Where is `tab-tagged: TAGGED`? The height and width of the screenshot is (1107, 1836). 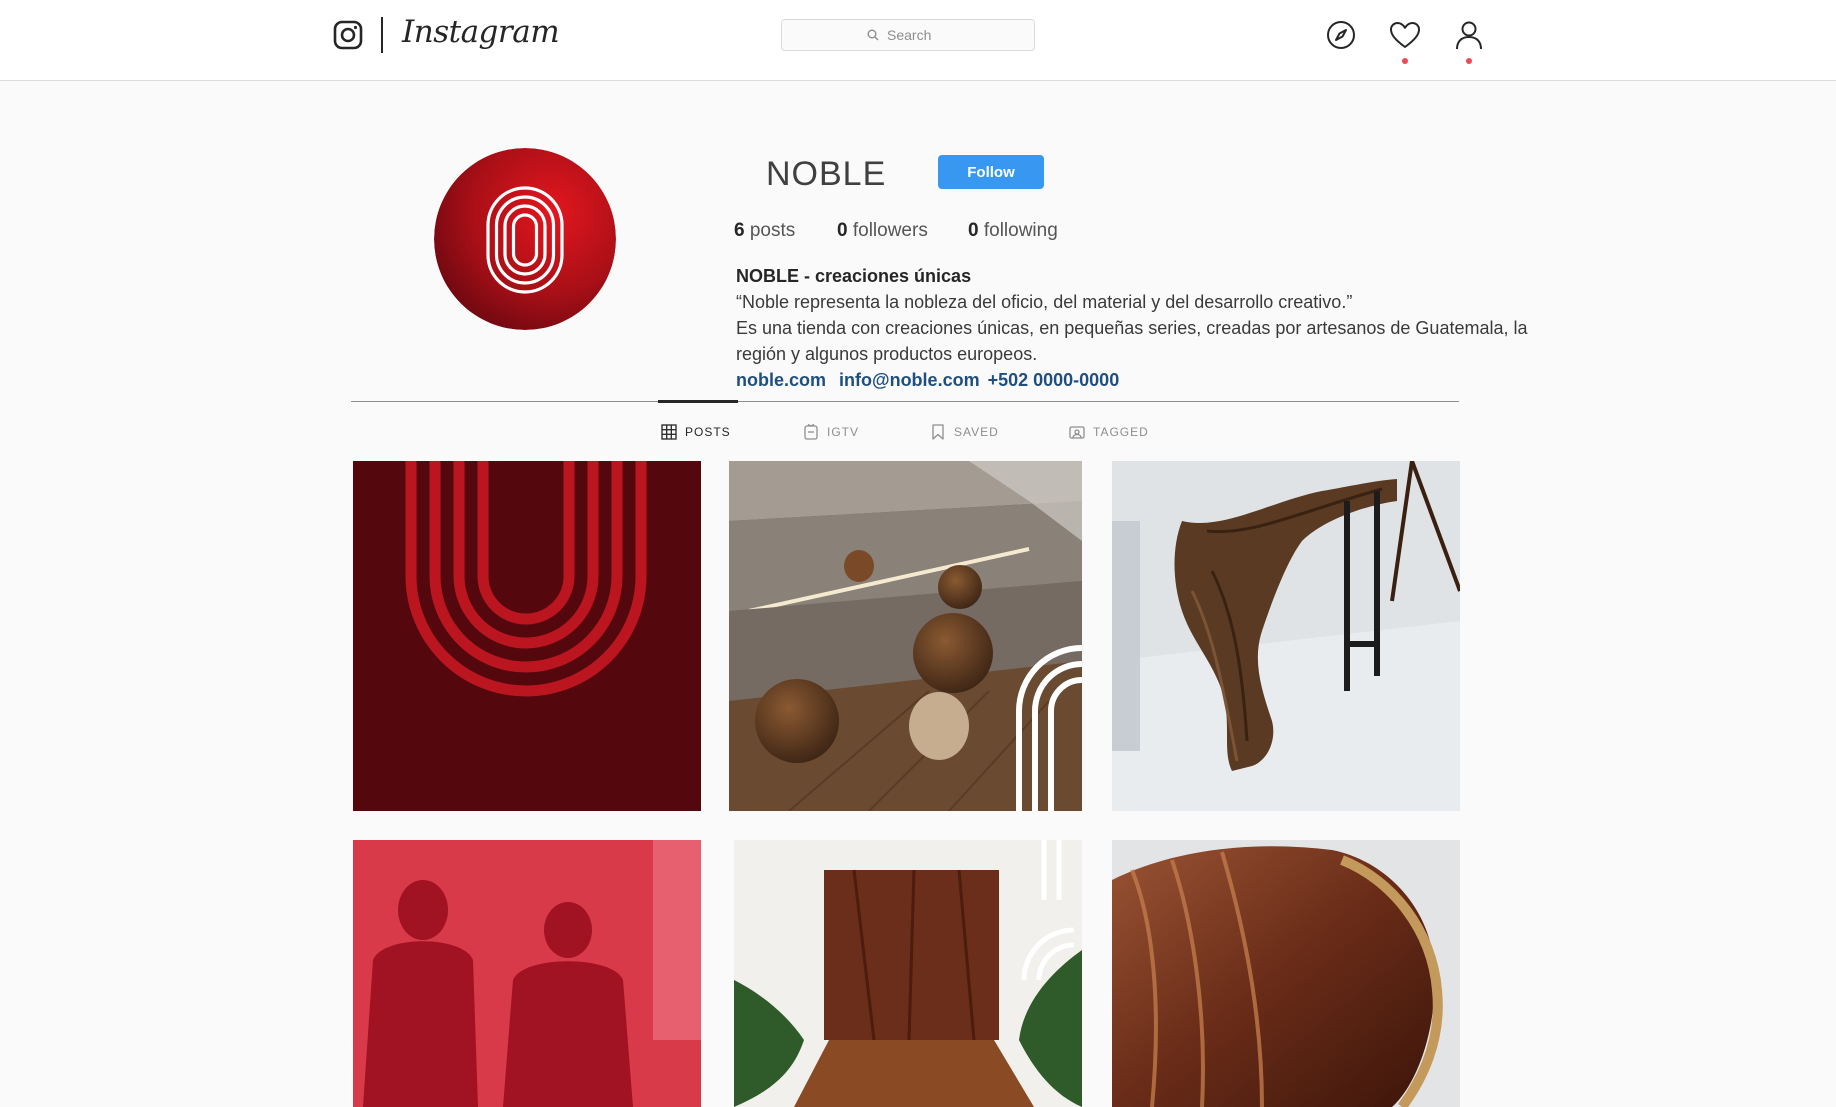
tab-tagged: TAGGED is located at coordinates (1109, 432).